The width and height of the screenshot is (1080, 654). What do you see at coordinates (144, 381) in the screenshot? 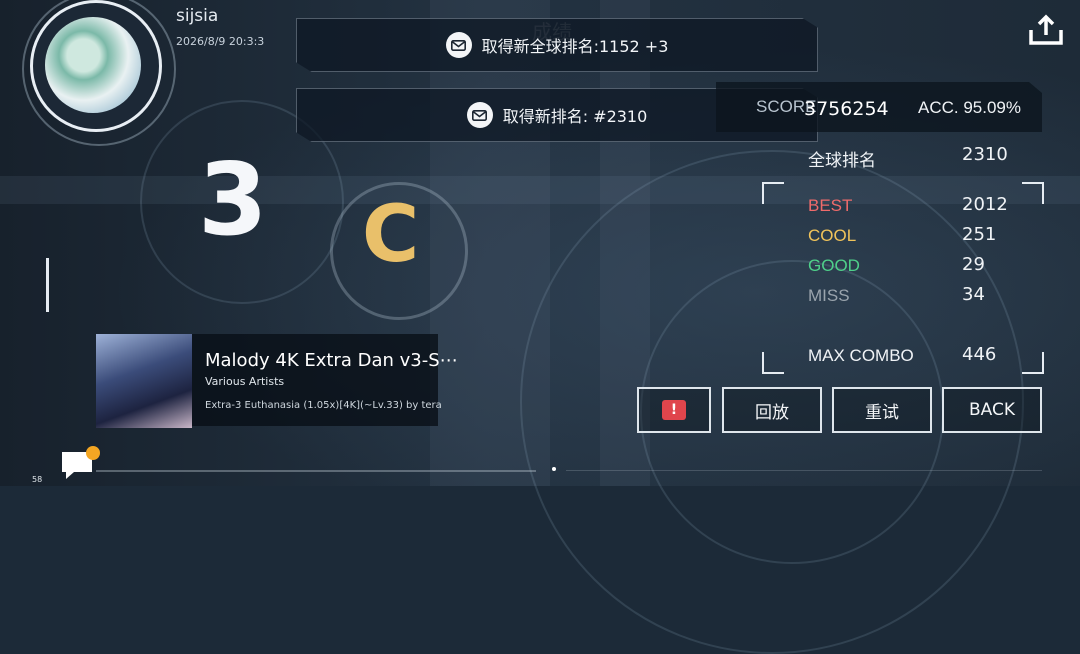
I see `song-cover-image` at bounding box center [144, 381].